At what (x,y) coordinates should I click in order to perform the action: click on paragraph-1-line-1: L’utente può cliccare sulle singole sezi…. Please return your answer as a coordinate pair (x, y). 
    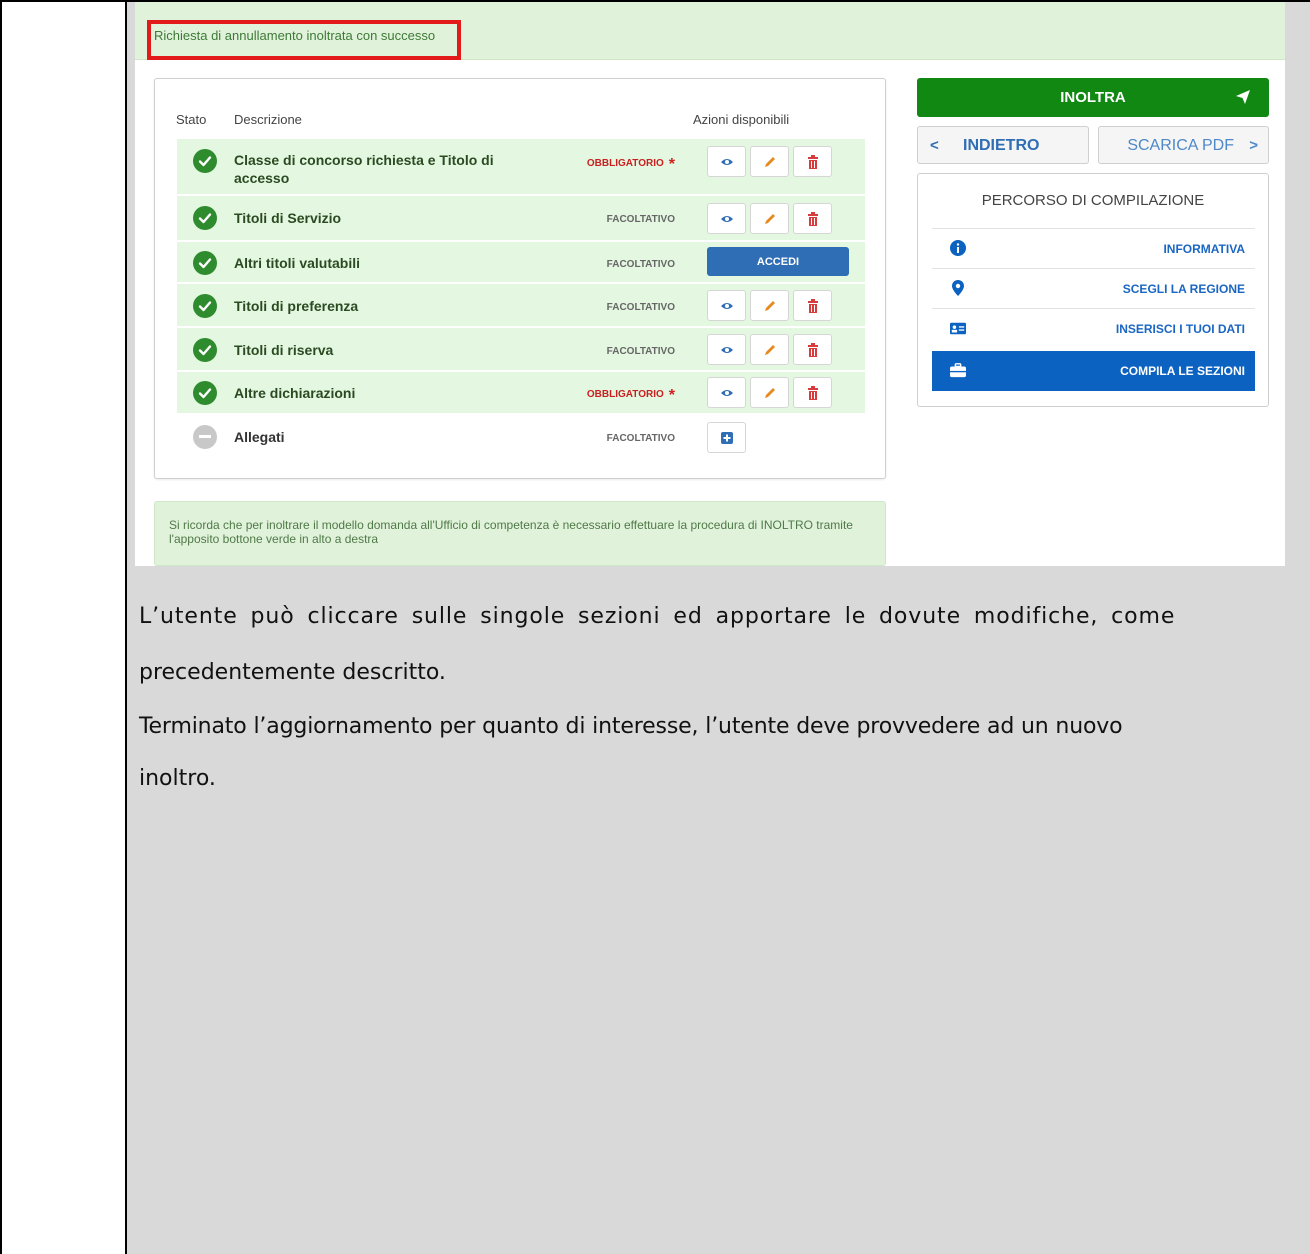
    Looking at the image, I should click on (657, 616).